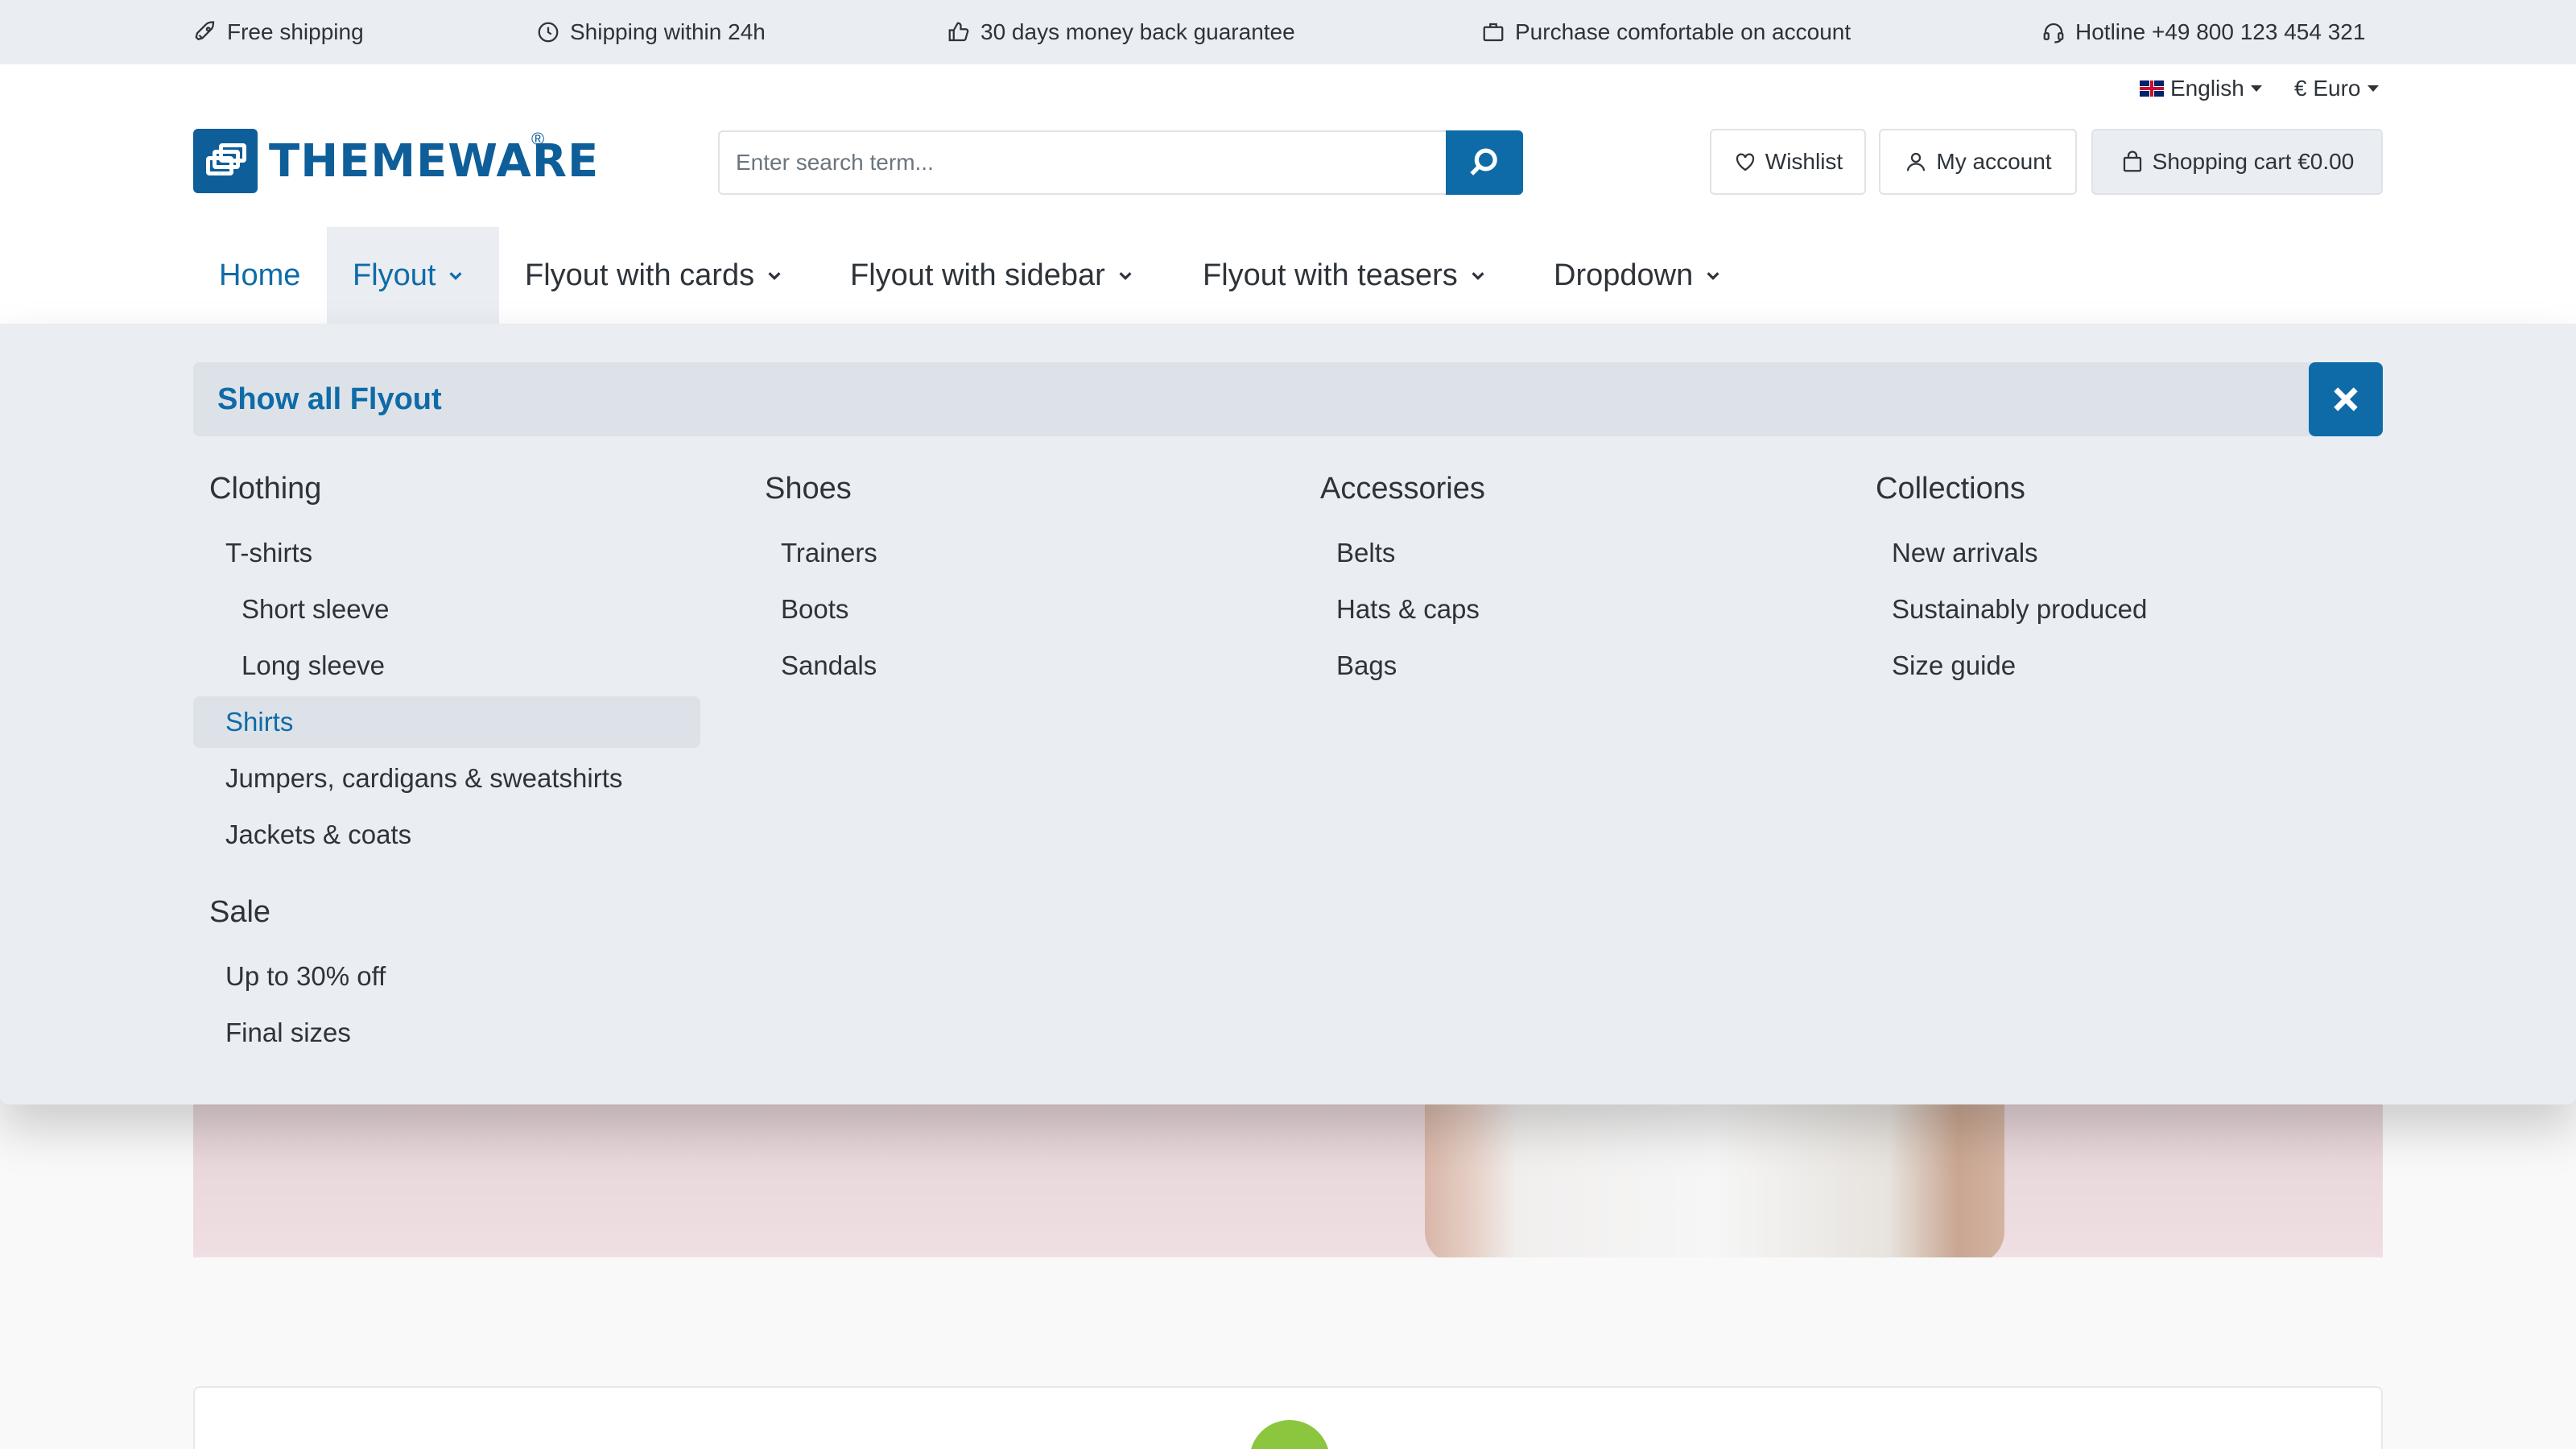 Image resolution: width=2576 pixels, height=1449 pixels. I want to click on logo-text: THEMEWARE, so click(434, 161).